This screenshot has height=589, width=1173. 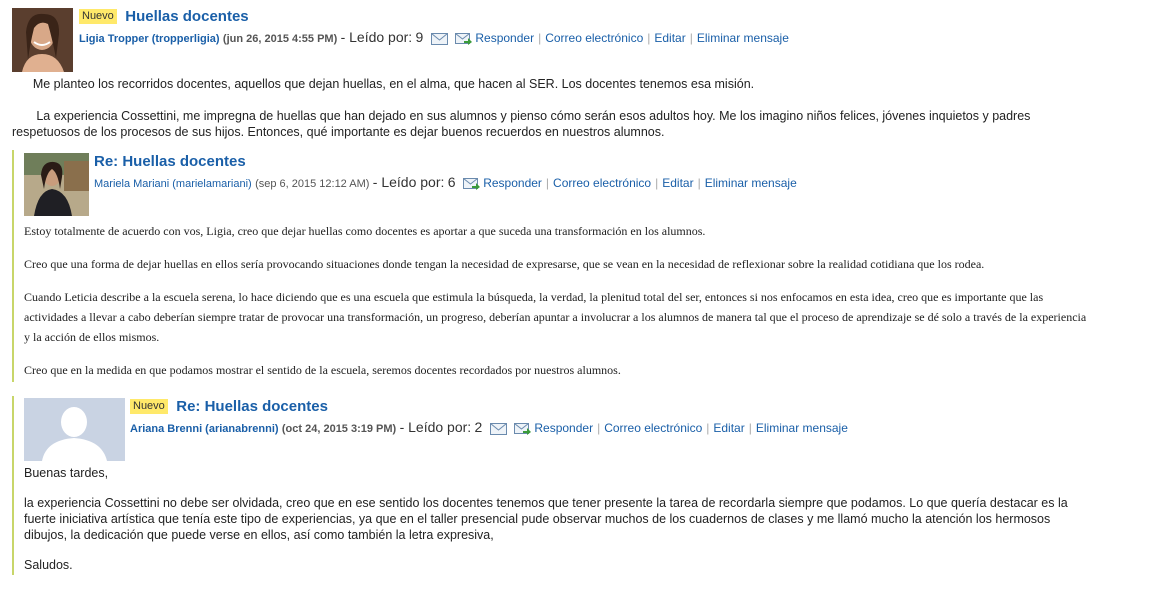 I want to click on author-link: Ariana Brenni (arianabrenni), so click(x=204, y=429).